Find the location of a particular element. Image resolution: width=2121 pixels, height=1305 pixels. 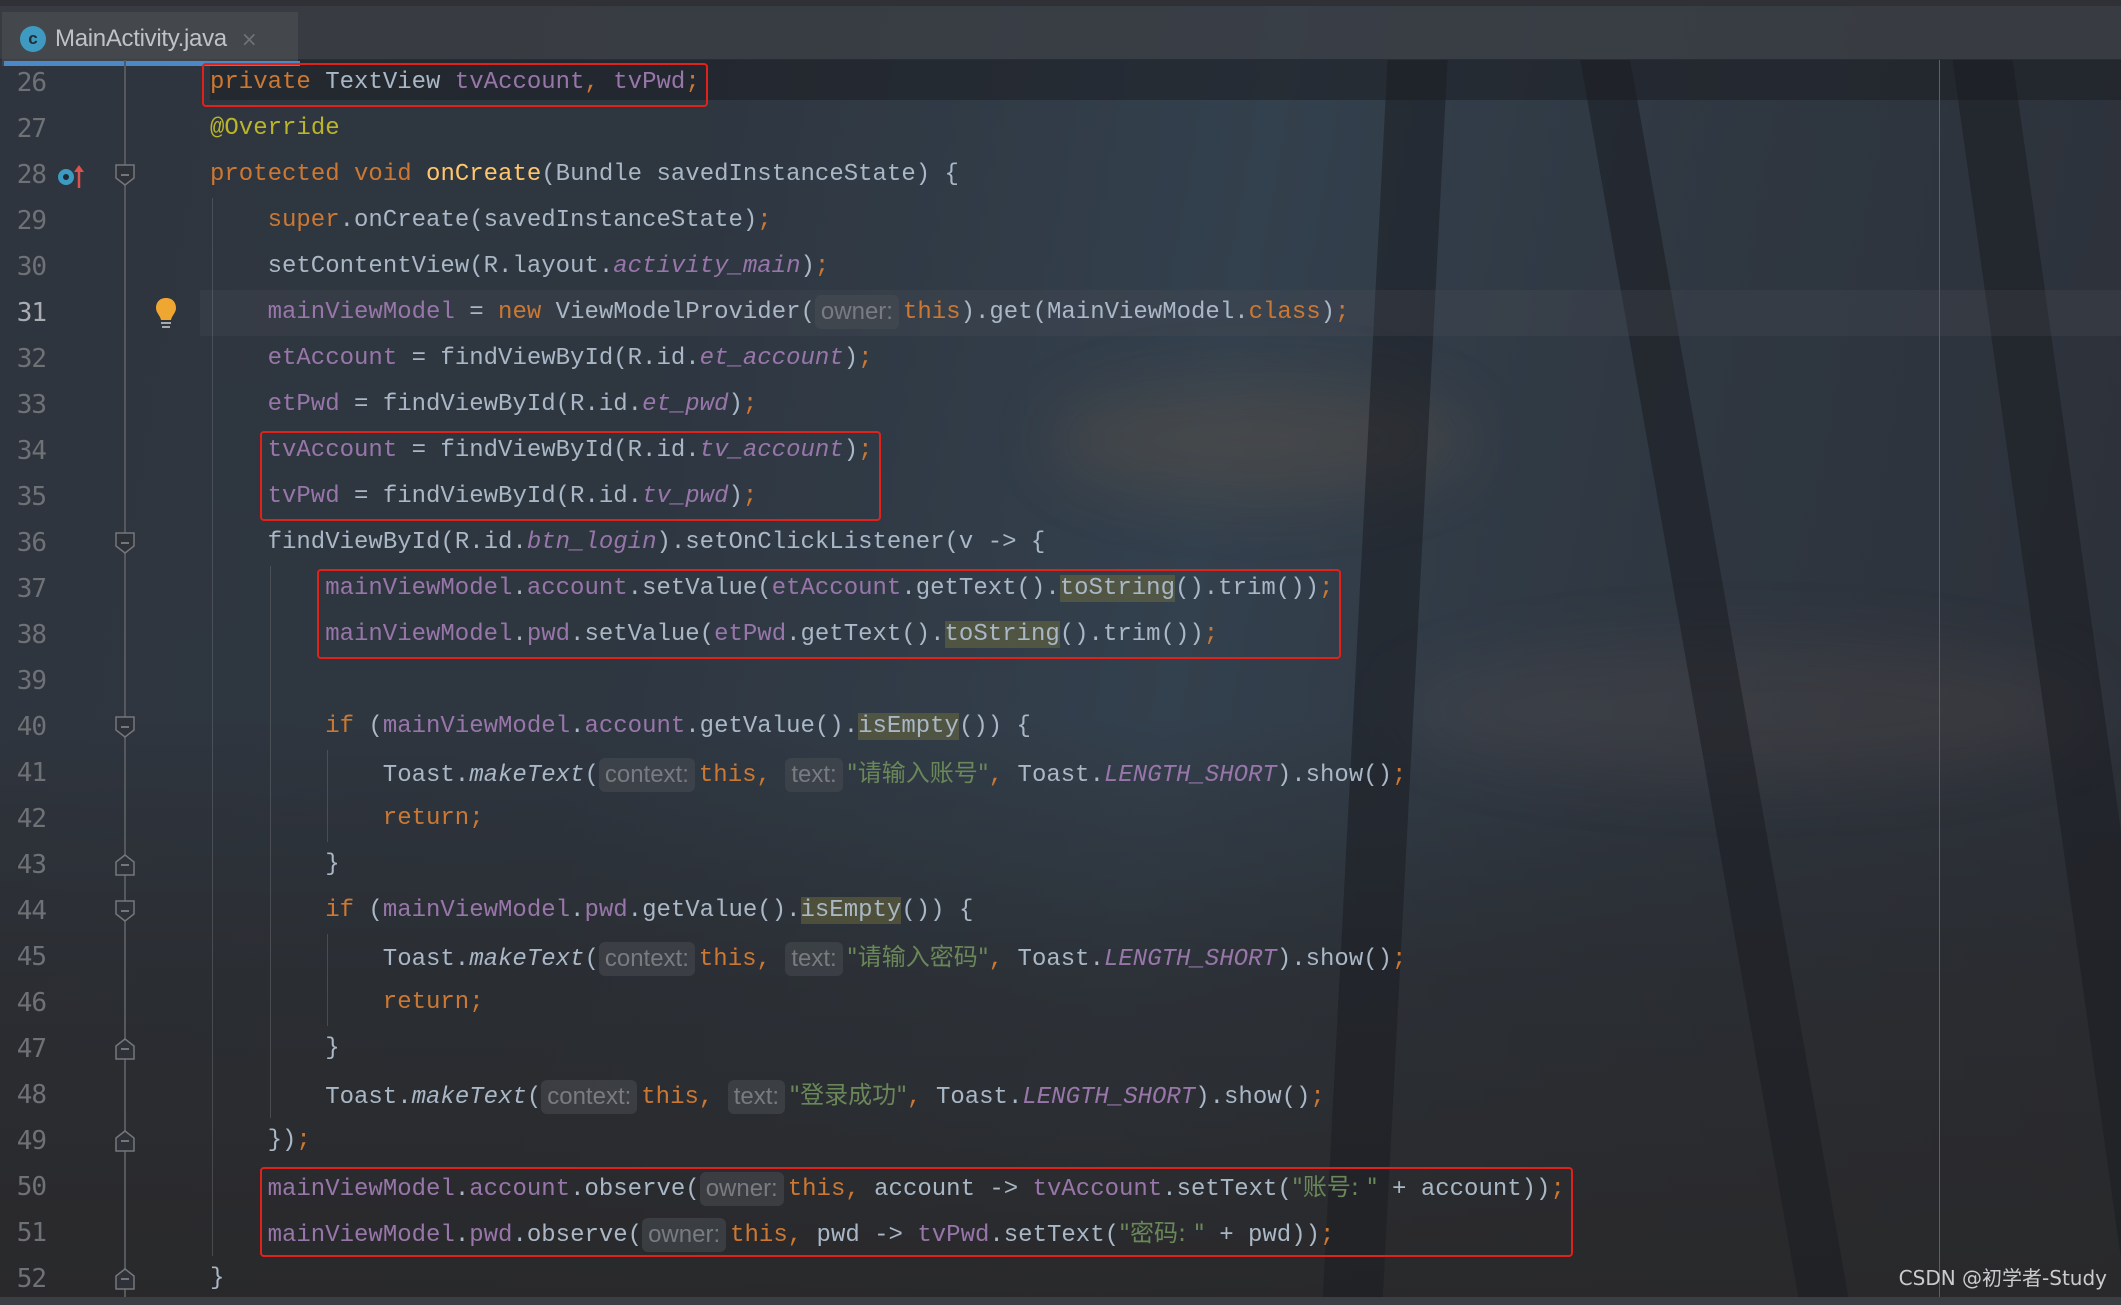

code-token: super is located at coordinates (303, 220).